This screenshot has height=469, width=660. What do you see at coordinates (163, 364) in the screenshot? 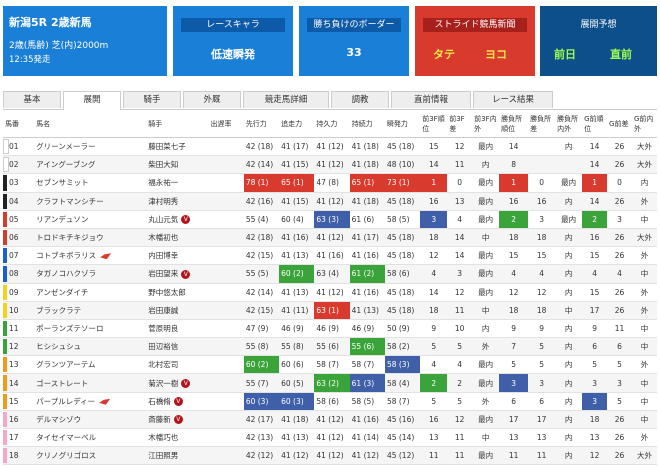
I see `jockey-name-text: 北村宏司` at bounding box center [163, 364].